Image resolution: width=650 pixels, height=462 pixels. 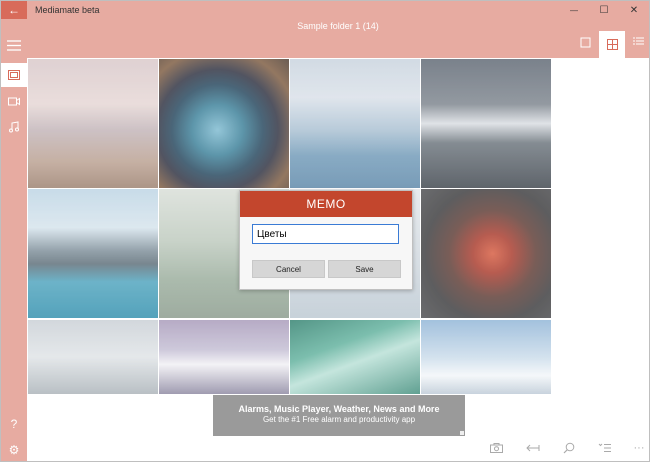 I want to click on minimize-button: —, so click(x=574, y=10).